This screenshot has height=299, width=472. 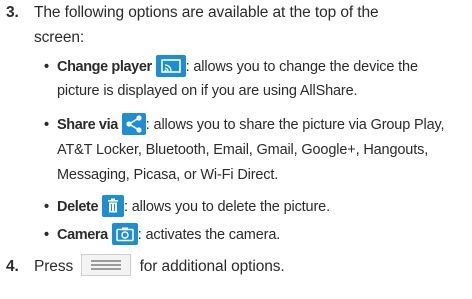 I want to click on step-text: Press for additional options., so click(x=252, y=266).